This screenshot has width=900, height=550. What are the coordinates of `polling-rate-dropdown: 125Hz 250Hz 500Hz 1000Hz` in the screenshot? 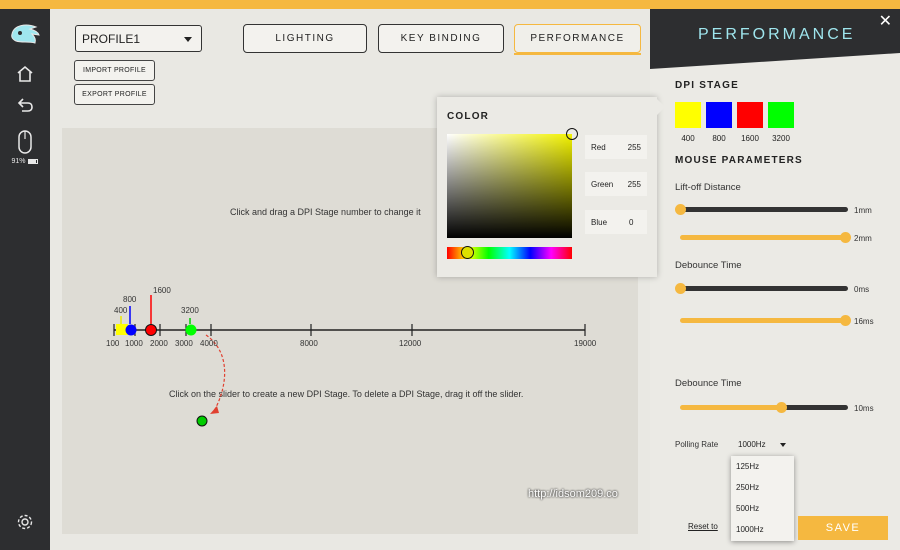 It's located at (762, 498).